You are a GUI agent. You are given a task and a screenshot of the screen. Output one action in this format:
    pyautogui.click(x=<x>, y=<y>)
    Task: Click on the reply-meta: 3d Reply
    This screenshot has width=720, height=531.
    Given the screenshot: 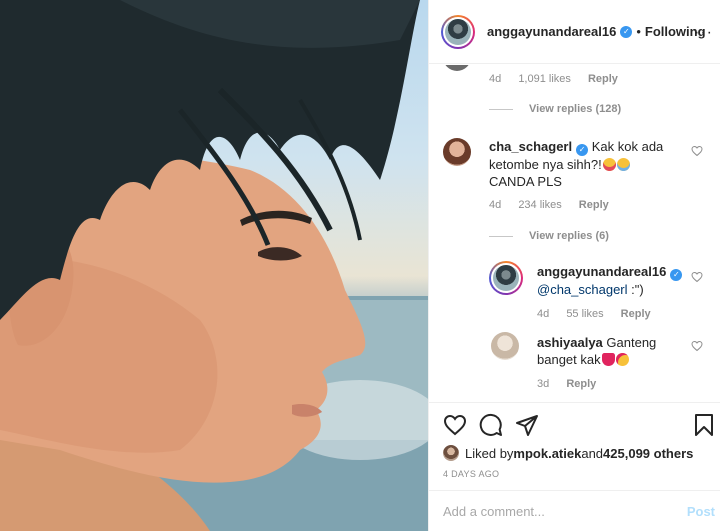 What is the action you would take?
    pyautogui.click(x=628, y=384)
    